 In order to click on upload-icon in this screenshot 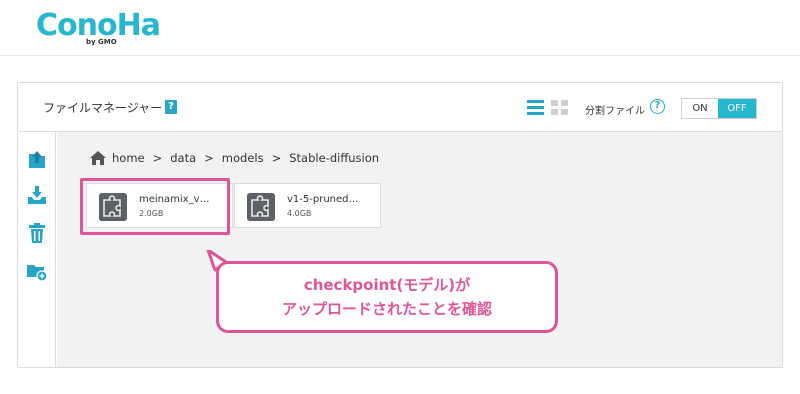, I will do `click(37, 159)`.